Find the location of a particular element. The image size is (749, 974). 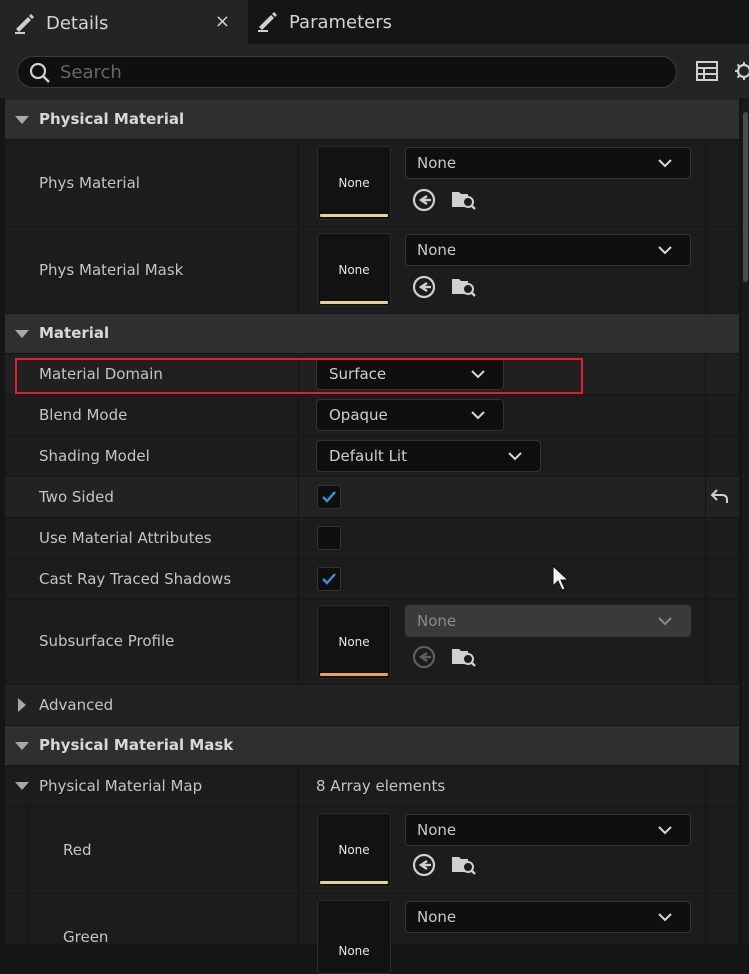

property-use-material-attributes: Use Material Attributes is located at coordinates (372, 538).